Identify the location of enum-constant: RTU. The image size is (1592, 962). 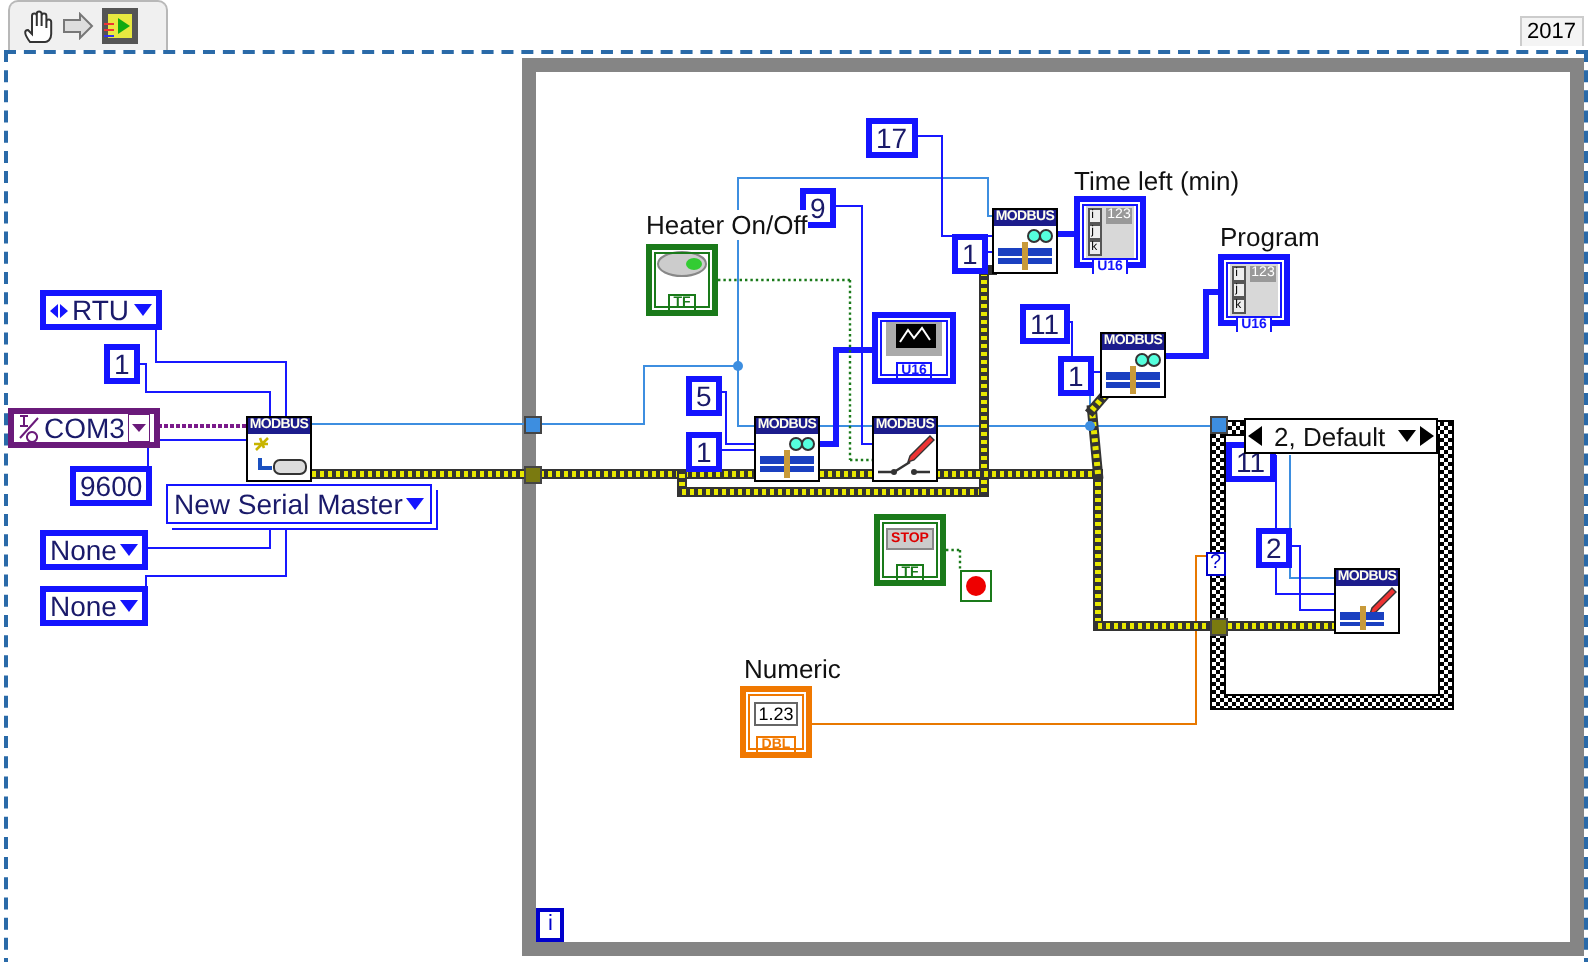
(101, 310).